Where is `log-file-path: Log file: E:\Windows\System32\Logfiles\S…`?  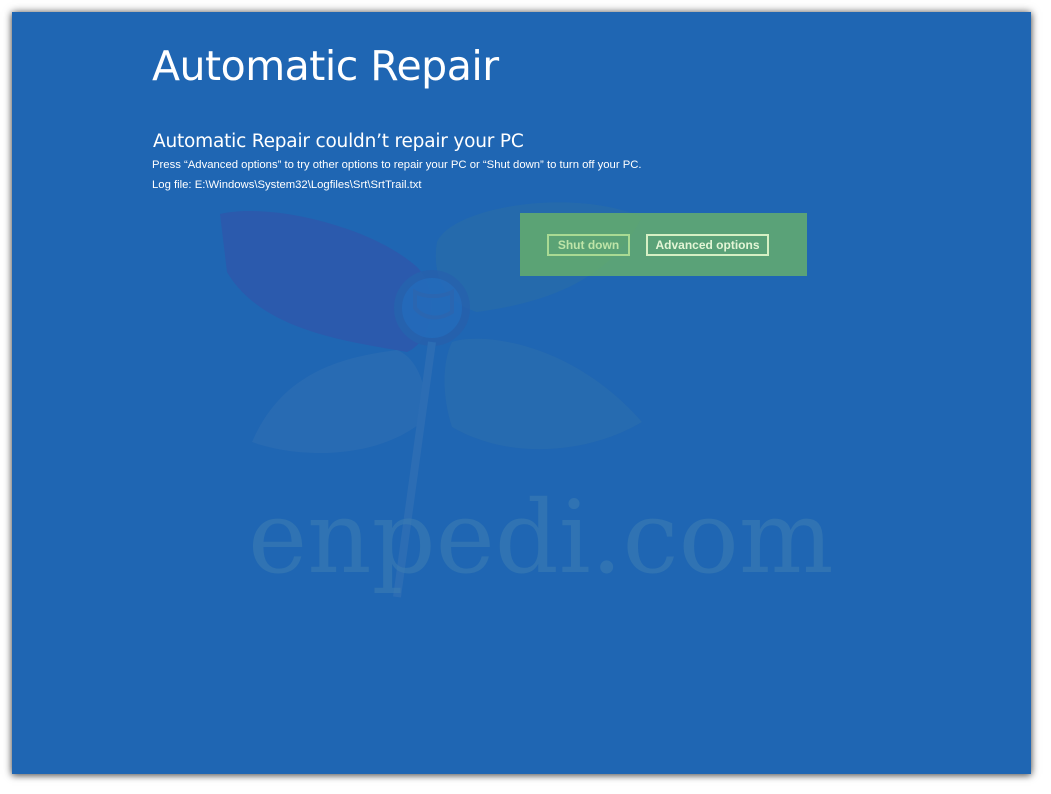
log-file-path: Log file: E:\Windows\System32\Logfiles\S… is located at coordinates (287, 185).